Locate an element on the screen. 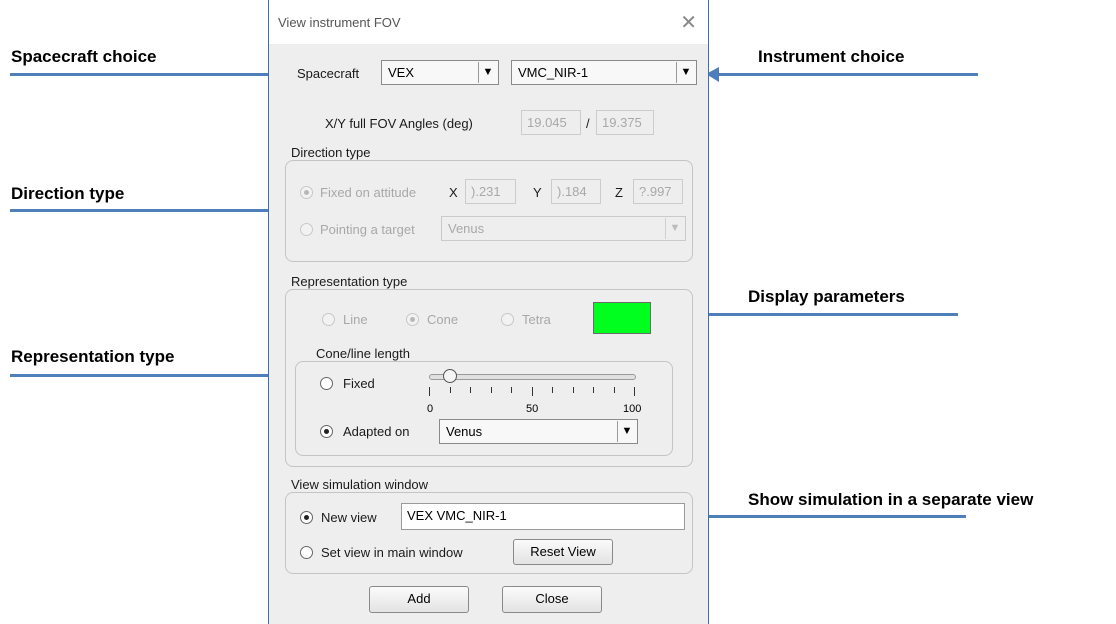  color-swatch-button is located at coordinates (622, 318).